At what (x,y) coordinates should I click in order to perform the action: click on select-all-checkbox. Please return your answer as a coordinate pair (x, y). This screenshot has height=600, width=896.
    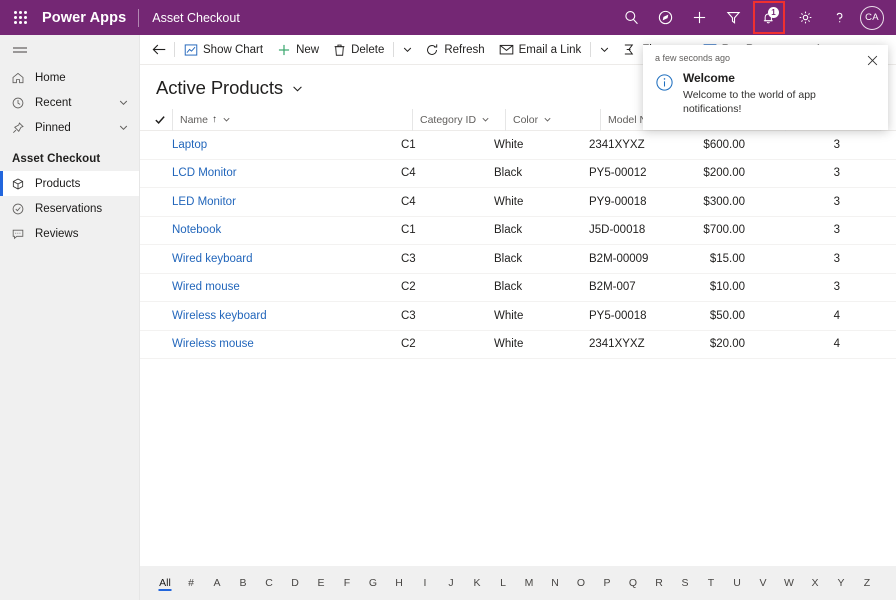
    Looking at the image, I should click on (163, 120).